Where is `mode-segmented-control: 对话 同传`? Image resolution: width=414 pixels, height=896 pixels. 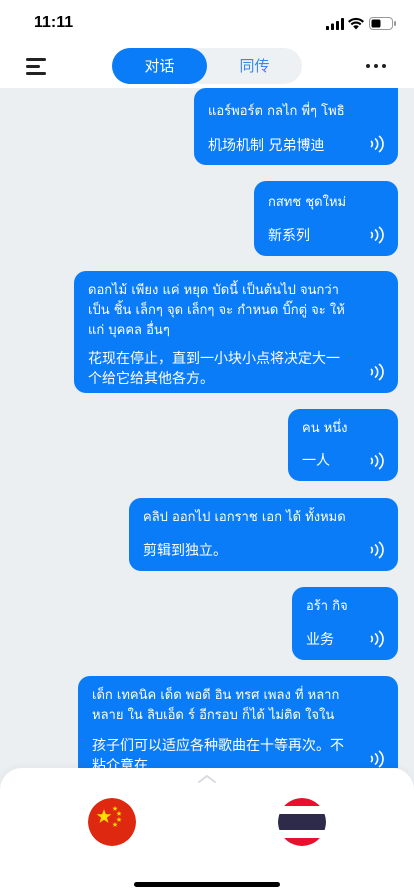 mode-segmented-control: 对话 同传 is located at coordinates (207, 66).